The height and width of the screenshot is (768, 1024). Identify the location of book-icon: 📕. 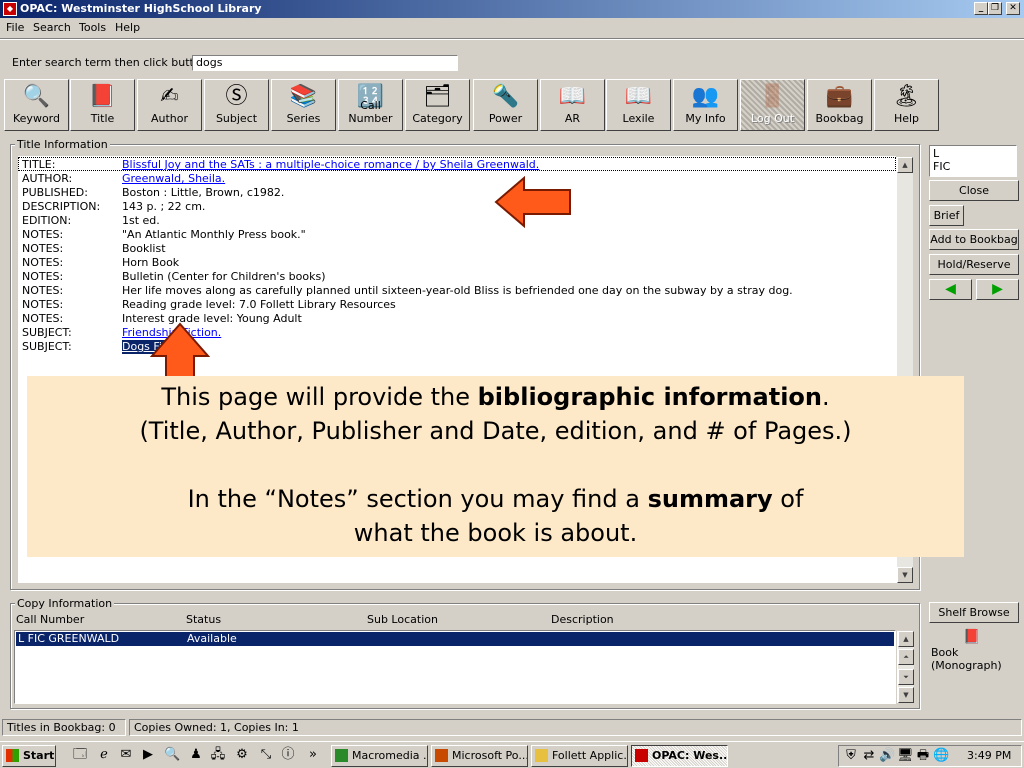
(972, 637).